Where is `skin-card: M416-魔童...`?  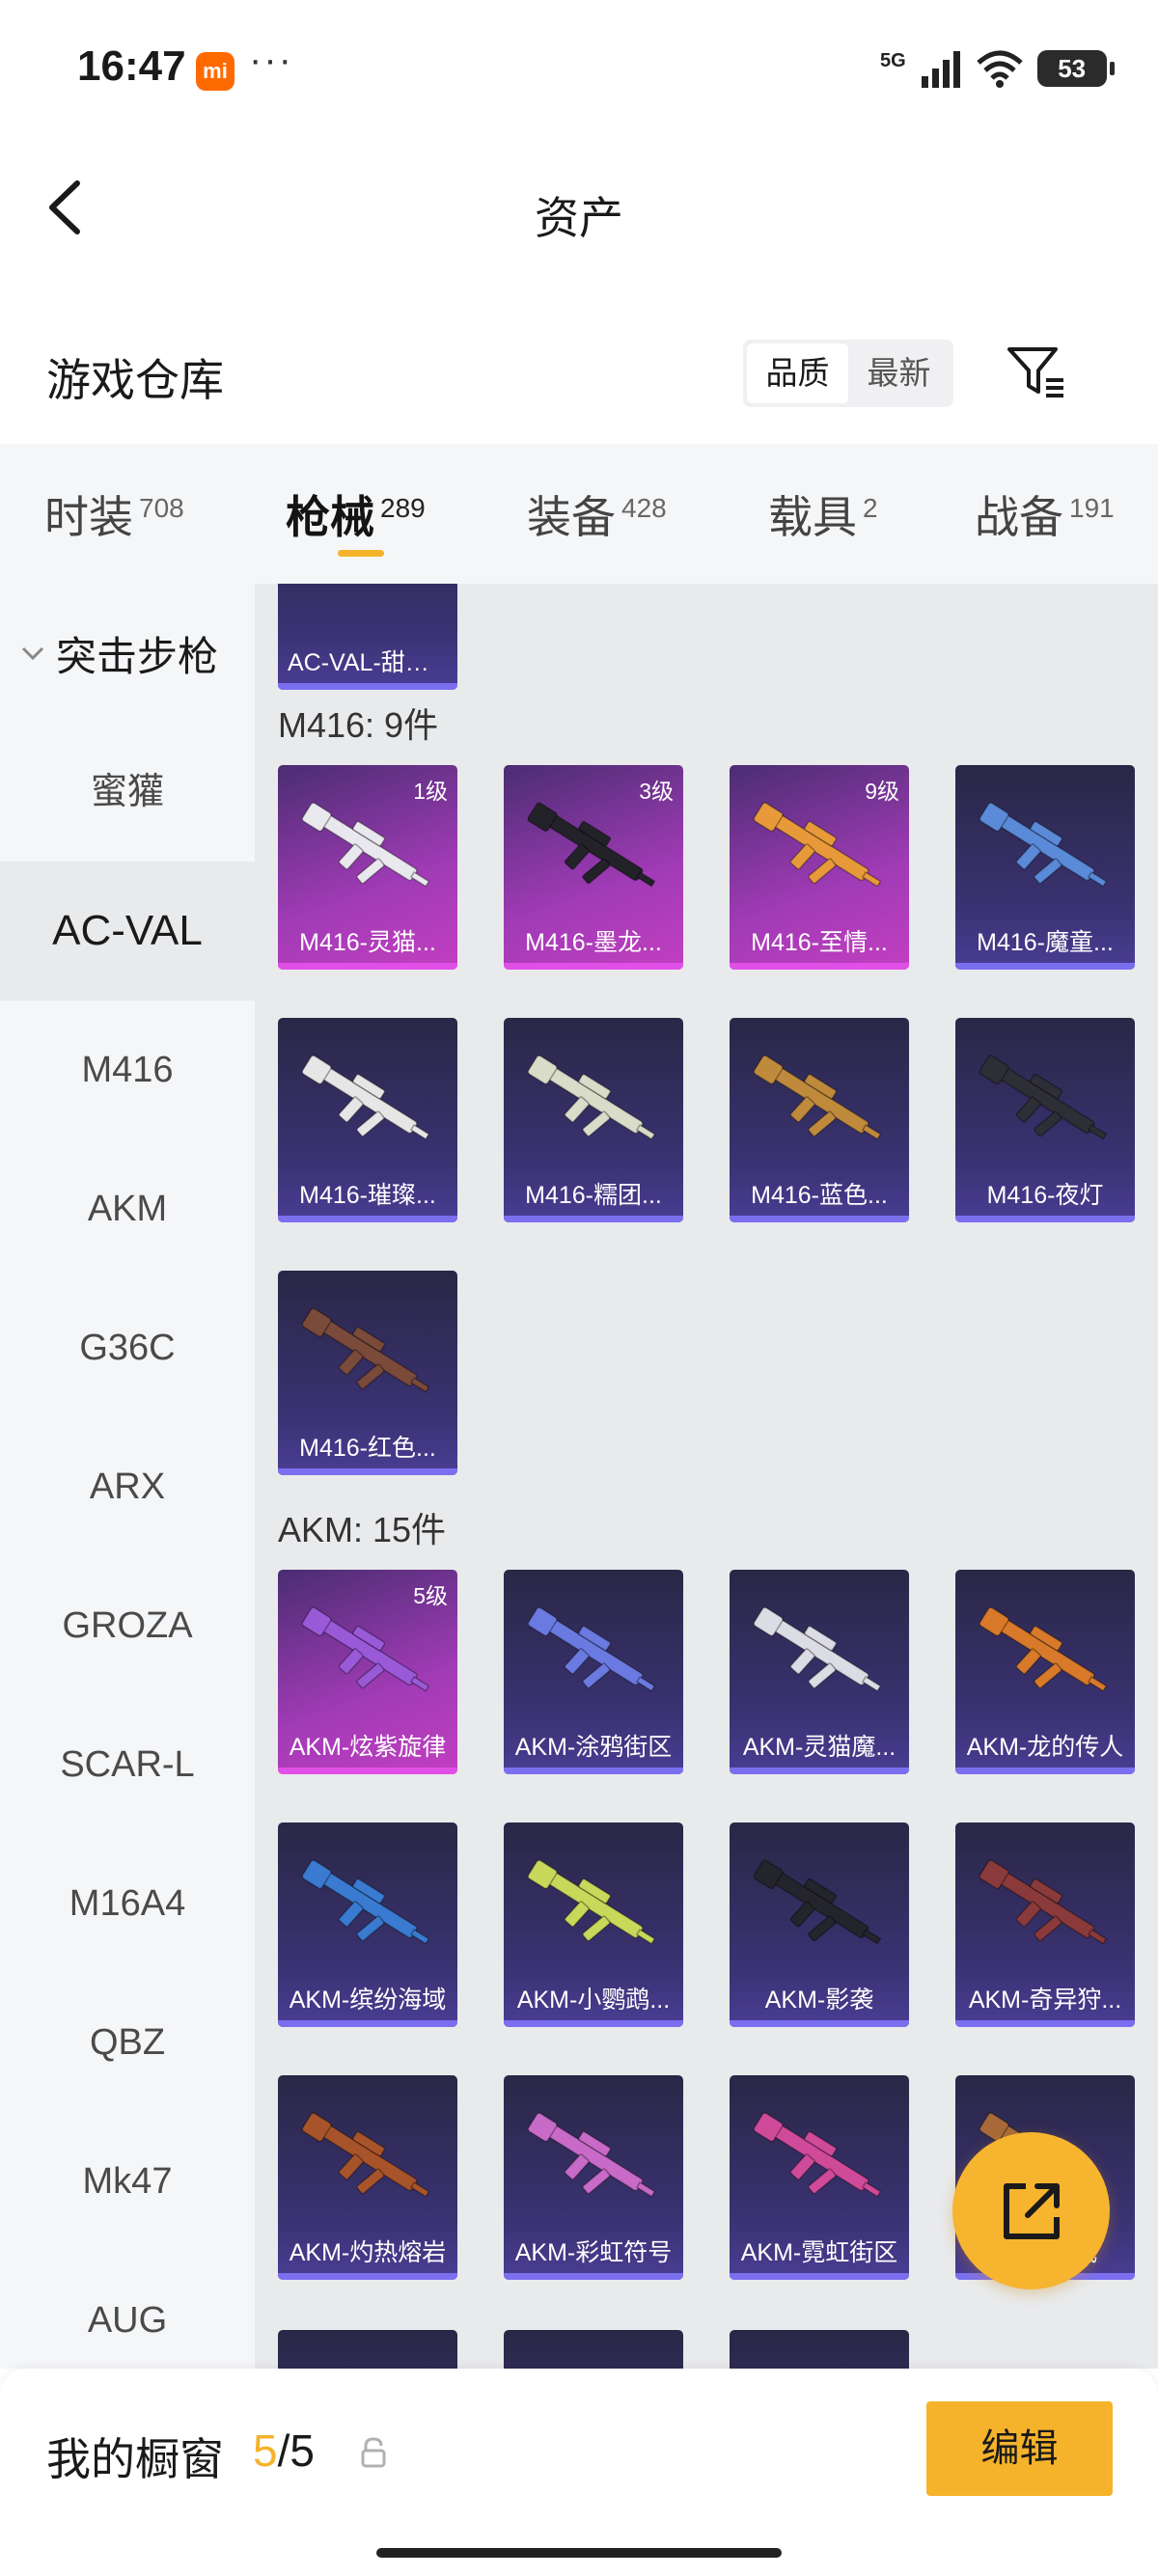
skin-card: M416-魔童... is located at coordinates (1045, 868).